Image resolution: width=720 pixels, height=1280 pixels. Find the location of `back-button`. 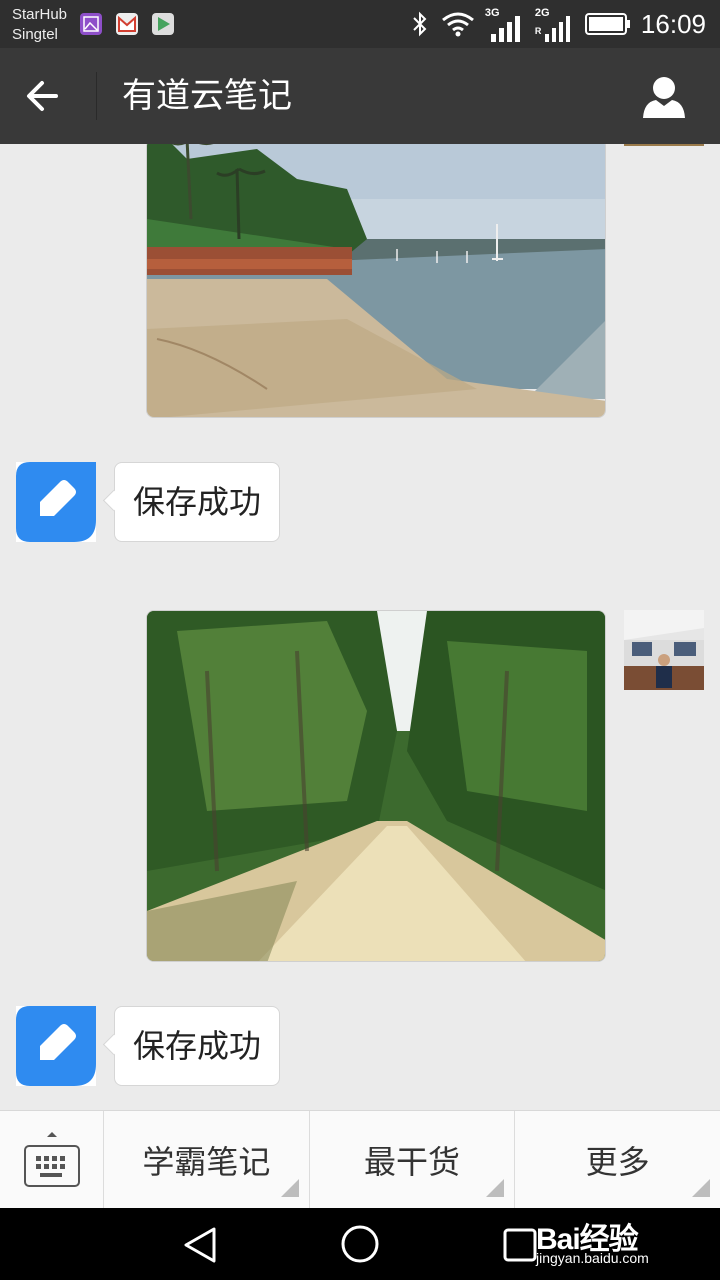

back-button is located at coordinates (48, 96).